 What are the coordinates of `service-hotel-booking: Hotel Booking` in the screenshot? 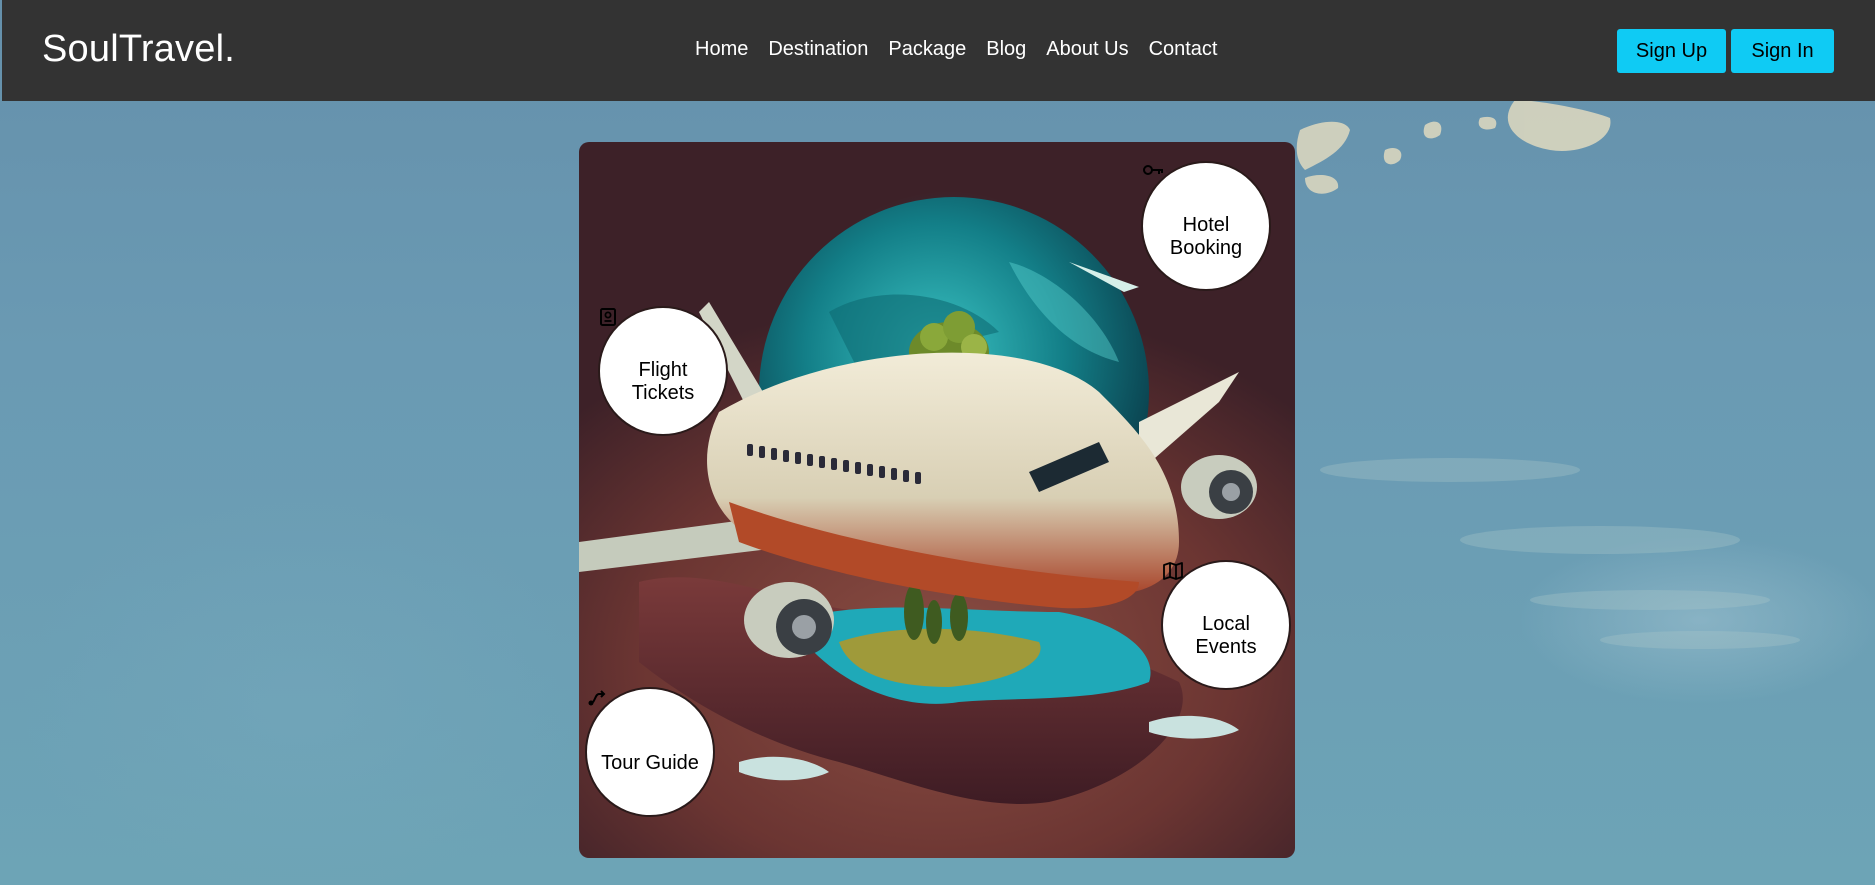 It's located at (1206, 226).